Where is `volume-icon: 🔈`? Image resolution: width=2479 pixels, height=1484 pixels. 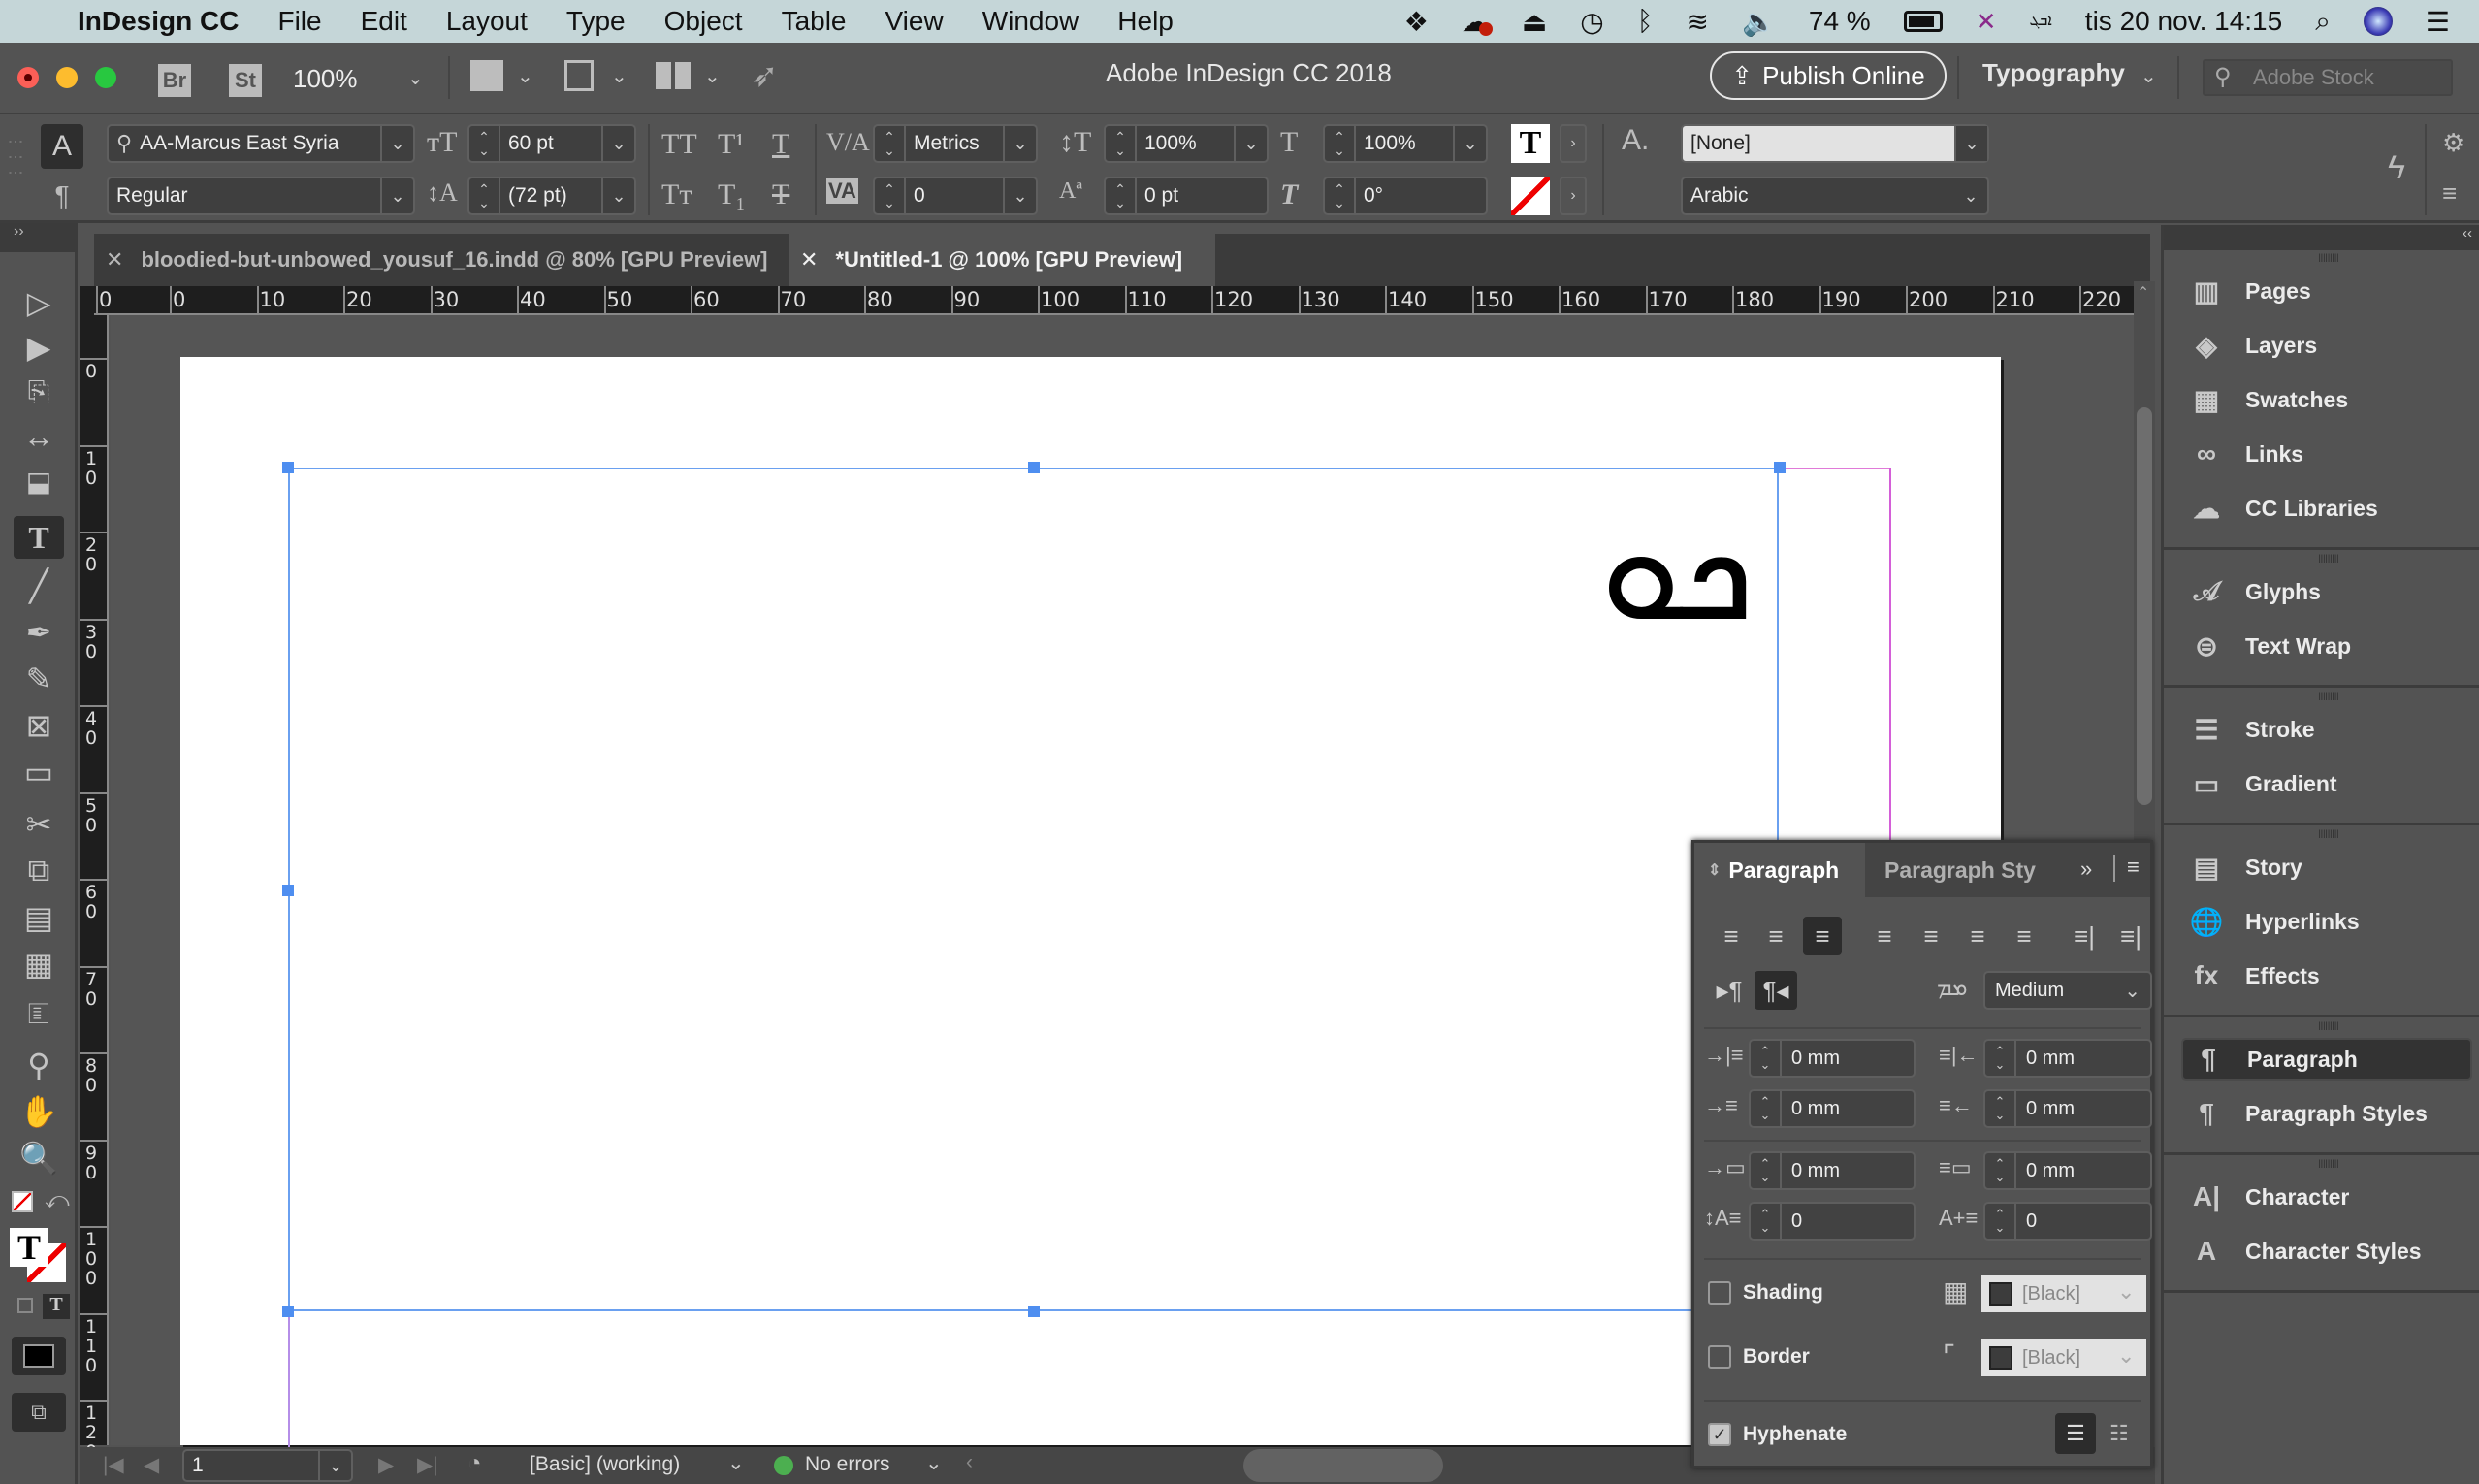 volume-icon: 🔈 is located at coordinates (1759, 22).